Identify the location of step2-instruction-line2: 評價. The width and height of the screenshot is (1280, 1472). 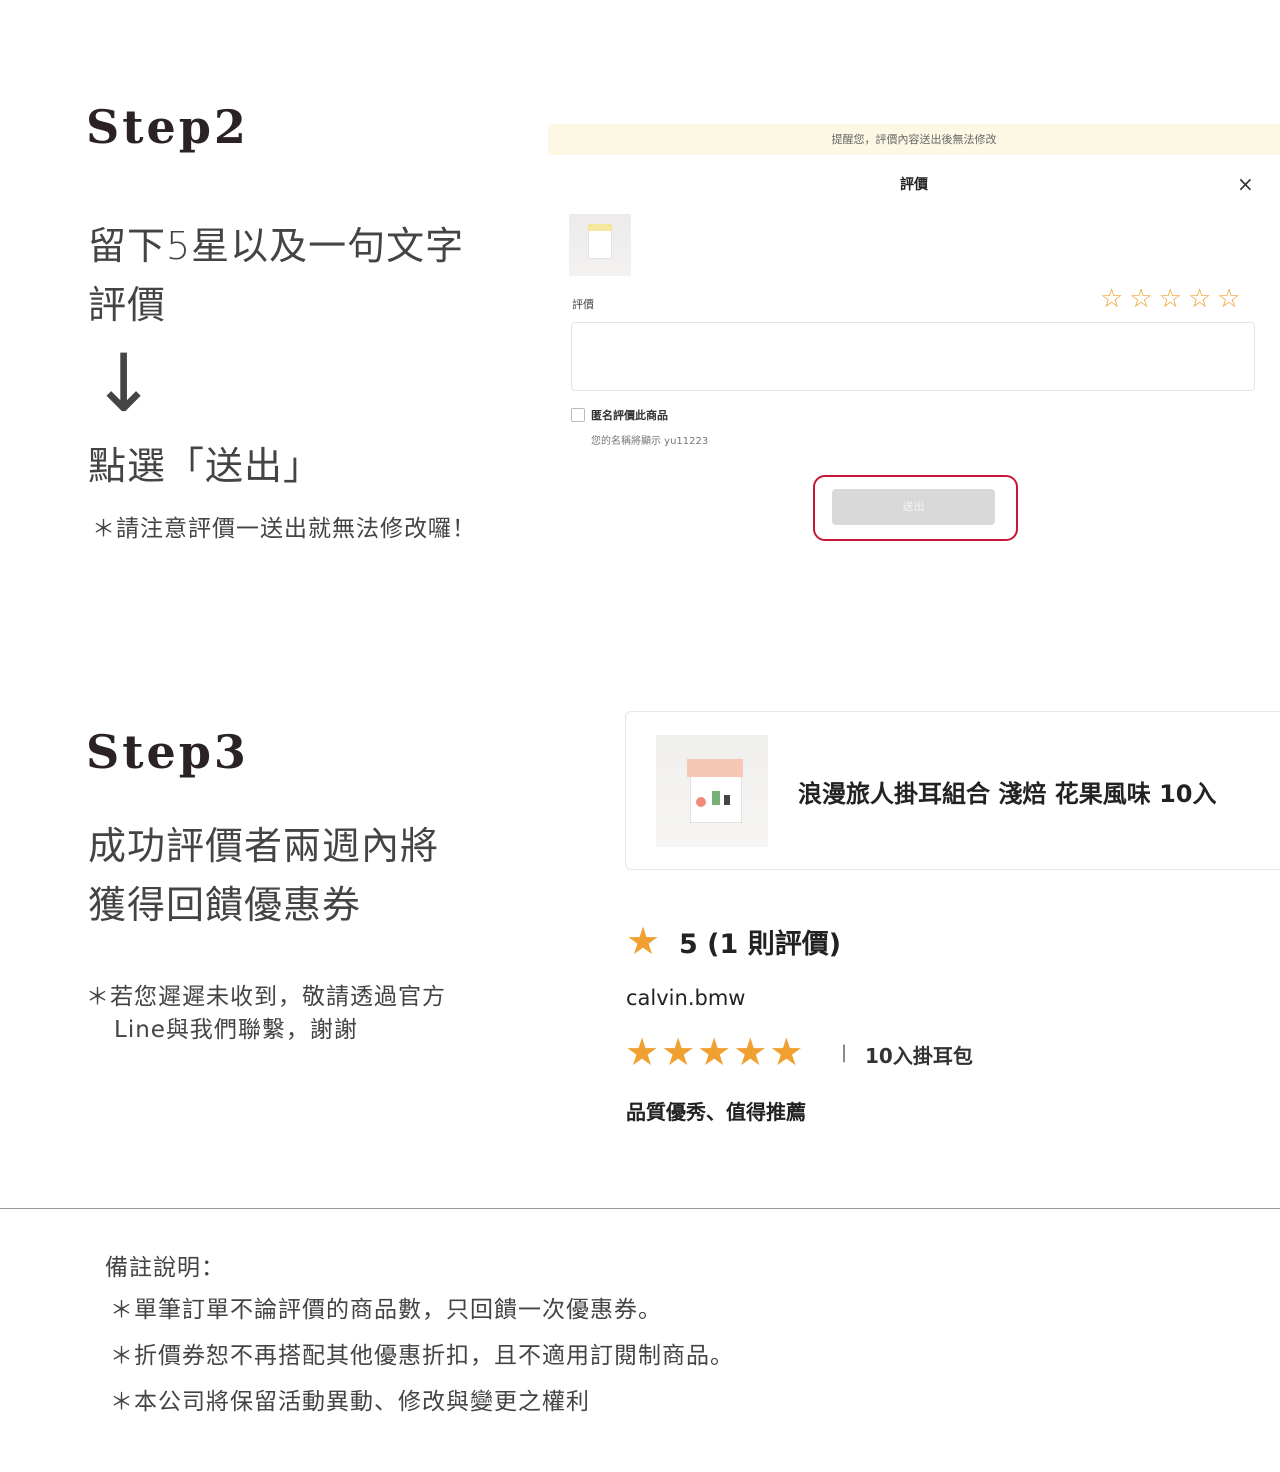
(127, 305).